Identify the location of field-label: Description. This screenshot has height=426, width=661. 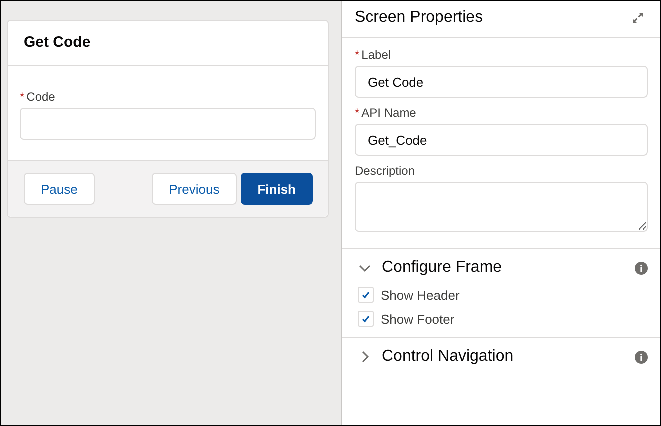
(385, 171).